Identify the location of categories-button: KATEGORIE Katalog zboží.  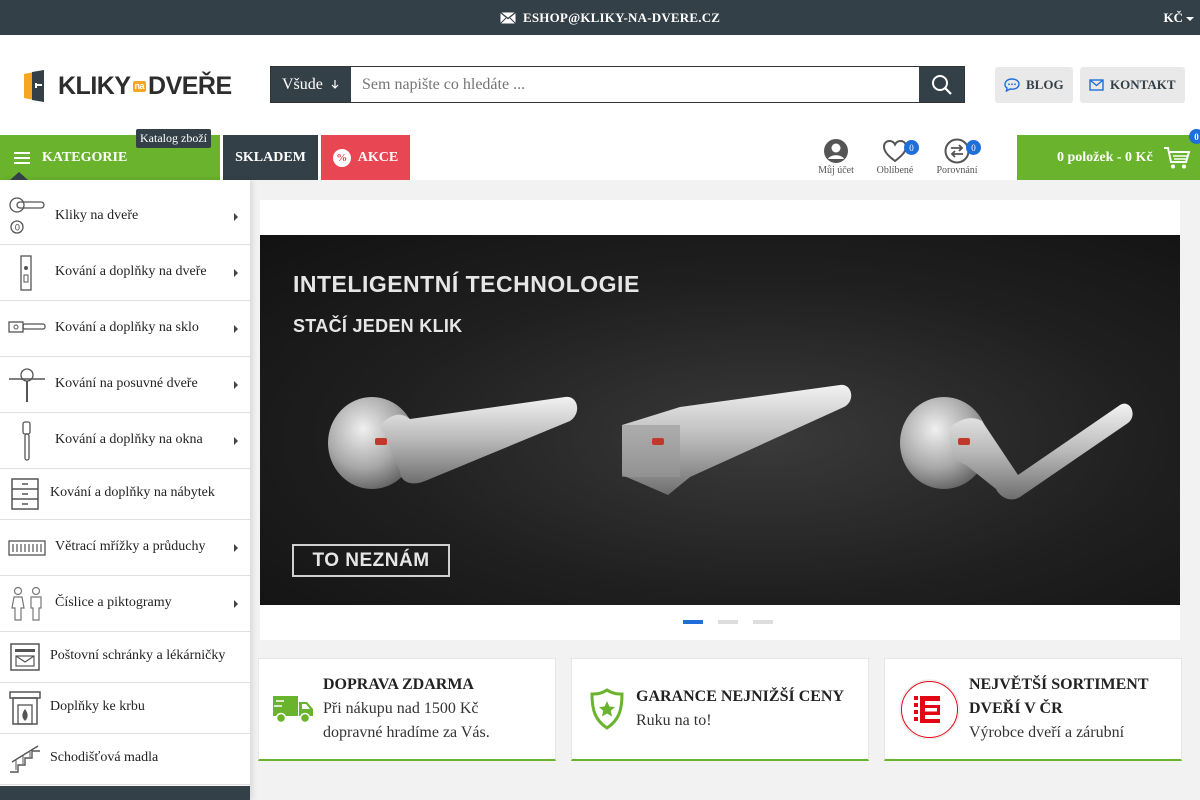
(110, 154).